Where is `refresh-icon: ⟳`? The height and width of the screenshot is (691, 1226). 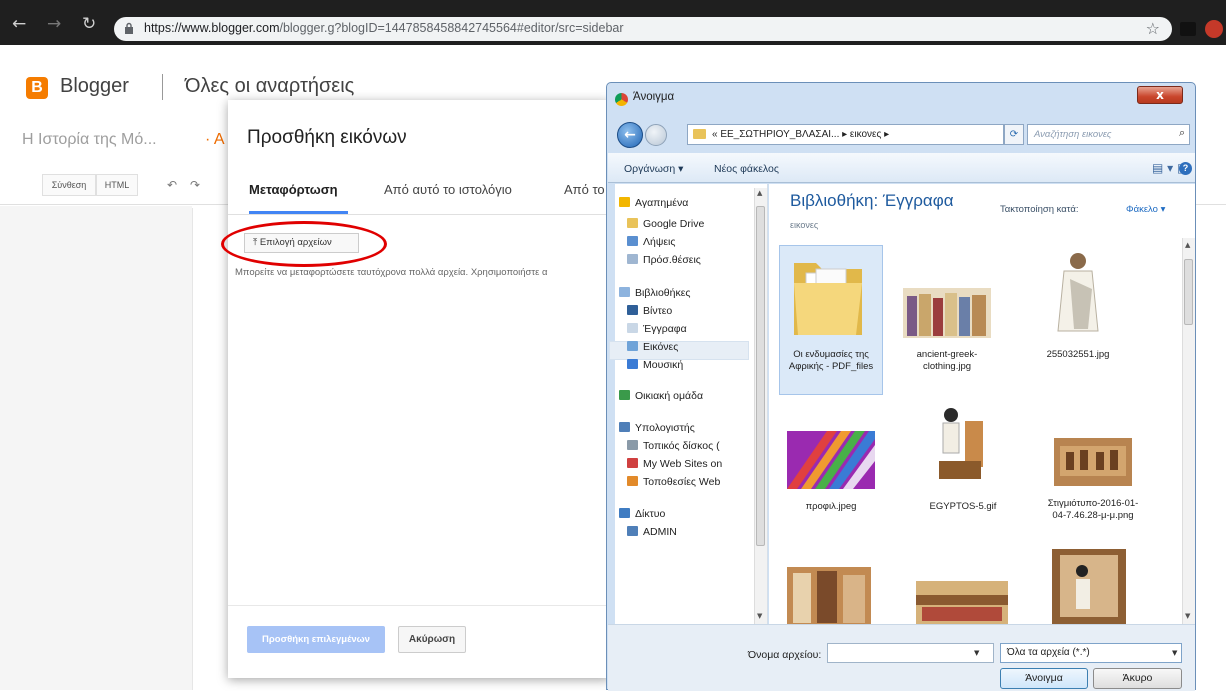
refresh-icon: ⟳ is located at coordinates (1014, 134).